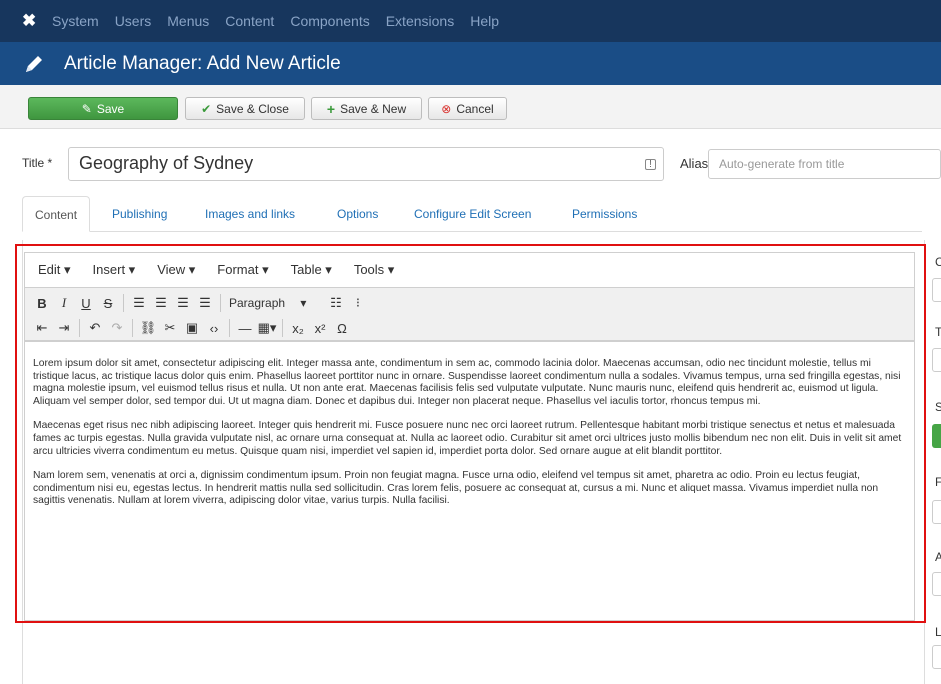  Describe the element at coordinates (75, 21) in the screenshot. I see `nav-system: System` at that location.